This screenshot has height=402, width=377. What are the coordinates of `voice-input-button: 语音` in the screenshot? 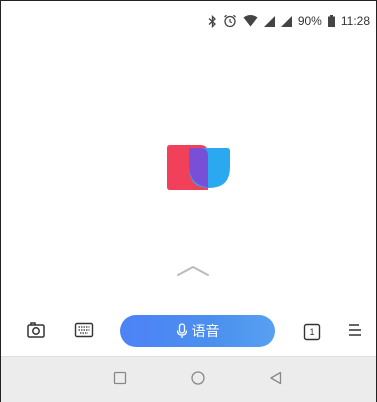 It's located at (197, 331).